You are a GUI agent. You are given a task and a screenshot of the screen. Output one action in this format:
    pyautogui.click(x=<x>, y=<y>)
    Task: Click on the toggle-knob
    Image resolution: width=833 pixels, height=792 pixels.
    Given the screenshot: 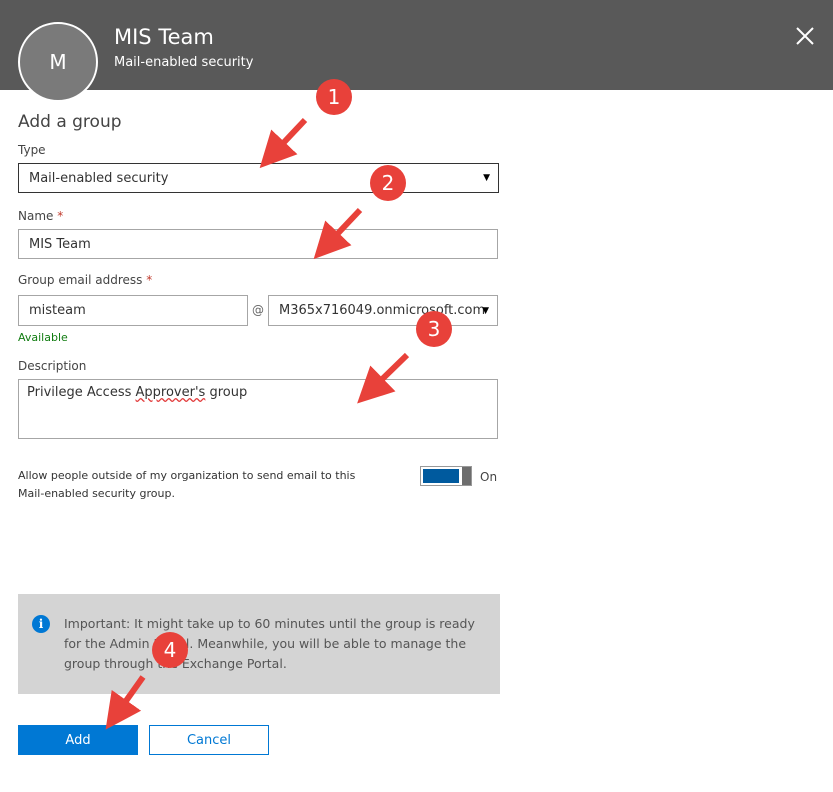 What is the action you would take?
    pyautogui.click(x=466, y=476)
    